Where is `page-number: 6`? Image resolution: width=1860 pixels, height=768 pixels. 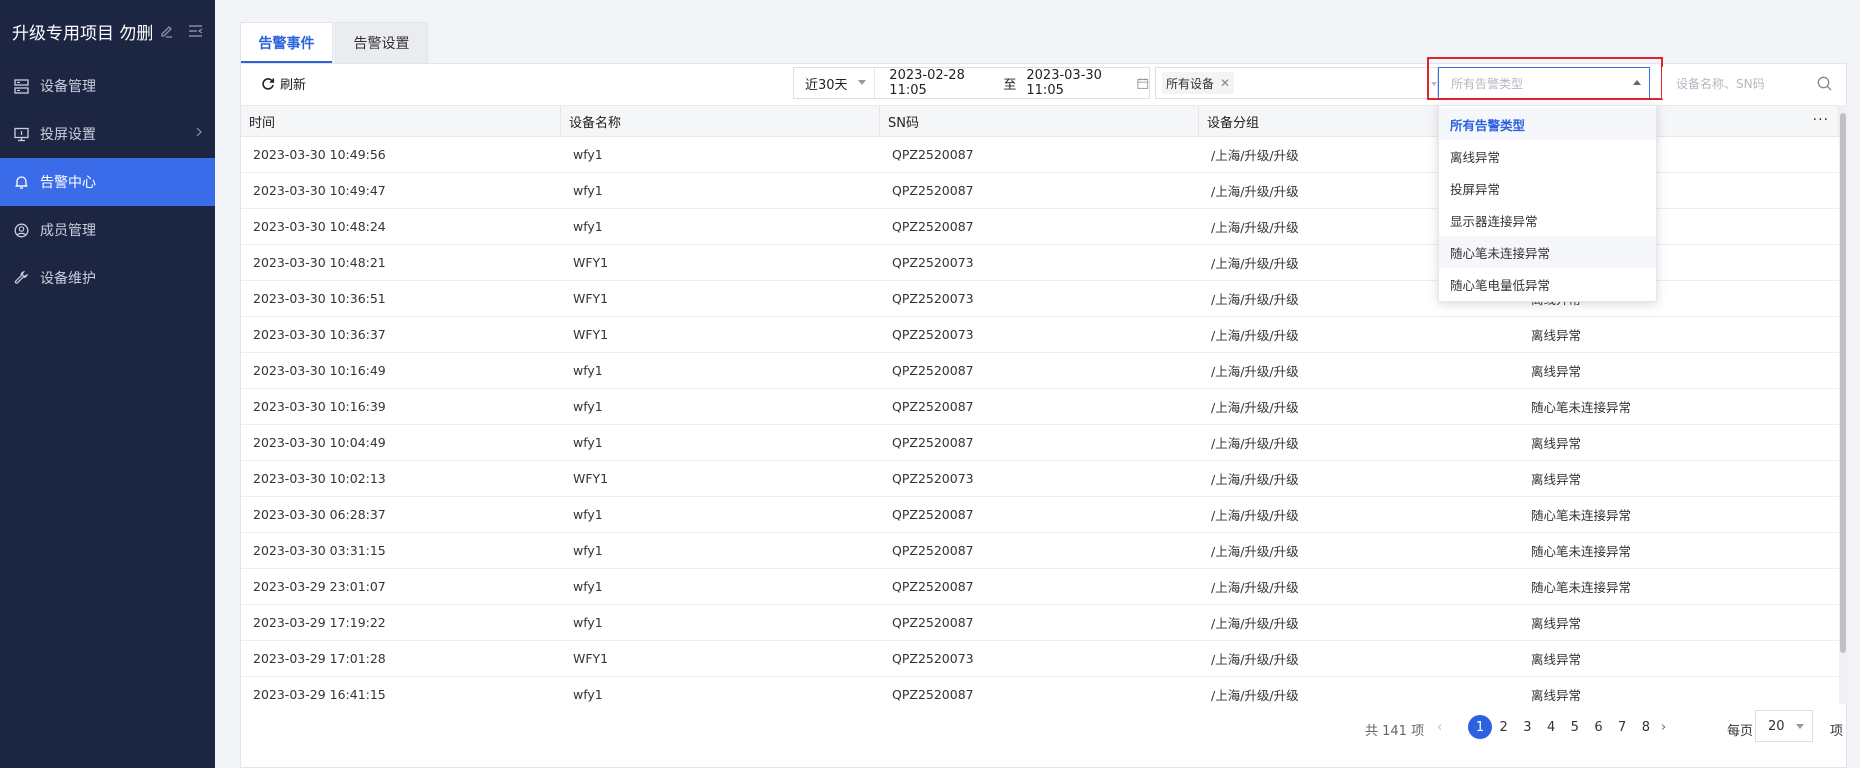 page-number: 6 is located at coordinates (1599, 727).